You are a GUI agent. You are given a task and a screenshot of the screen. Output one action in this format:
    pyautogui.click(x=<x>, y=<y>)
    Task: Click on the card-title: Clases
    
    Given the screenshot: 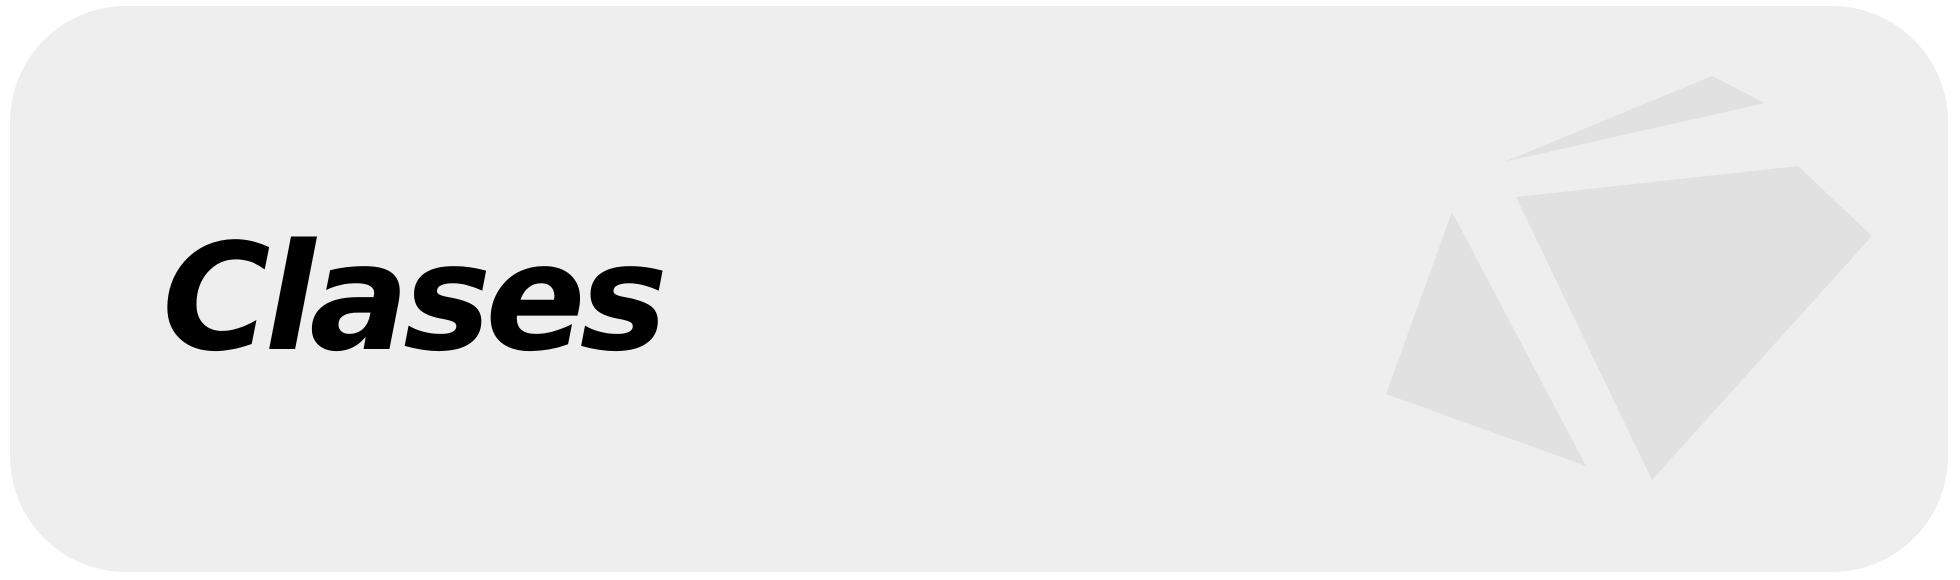 What is the action you would take?
    pyautogui.click(x=415, y=298)
    